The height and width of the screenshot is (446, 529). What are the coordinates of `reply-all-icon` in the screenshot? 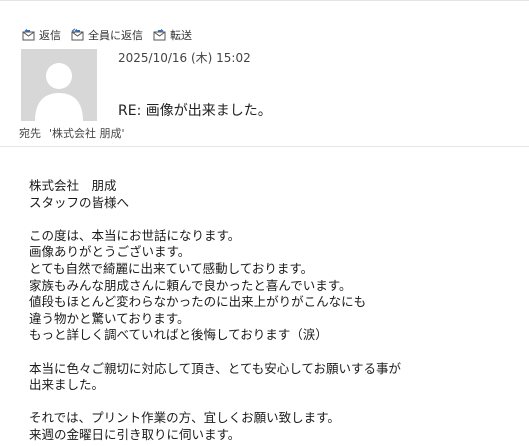 It's located at (77, 34).